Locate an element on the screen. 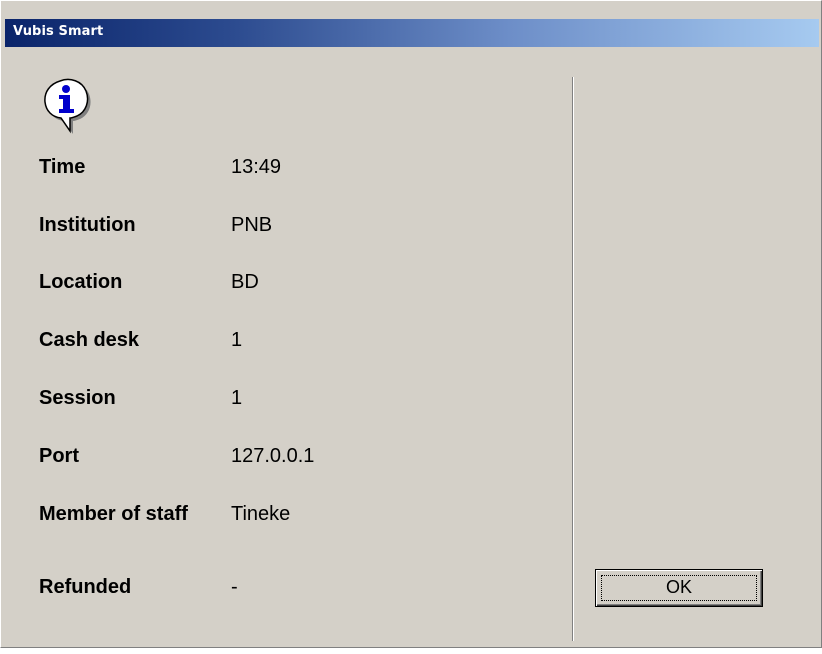 The image size is (822, 654). value-location: BD is located at coordinates (245, 282).